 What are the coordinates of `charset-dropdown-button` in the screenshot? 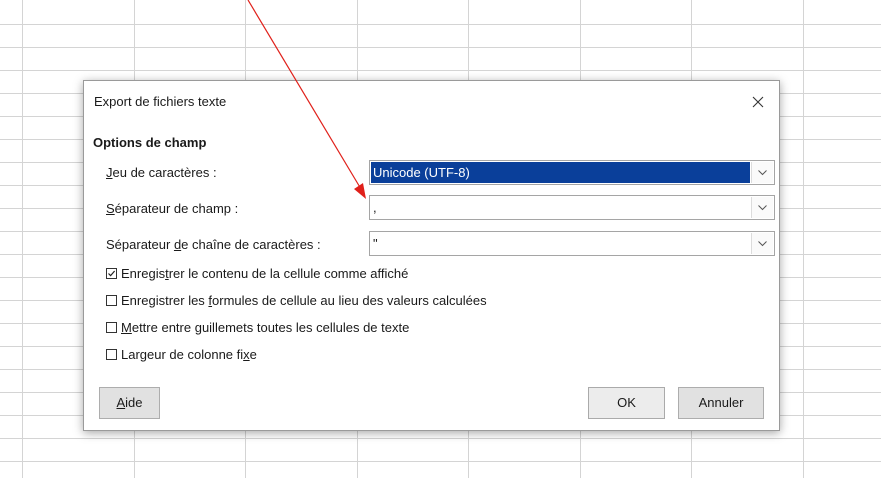 It's located at (762, 172).